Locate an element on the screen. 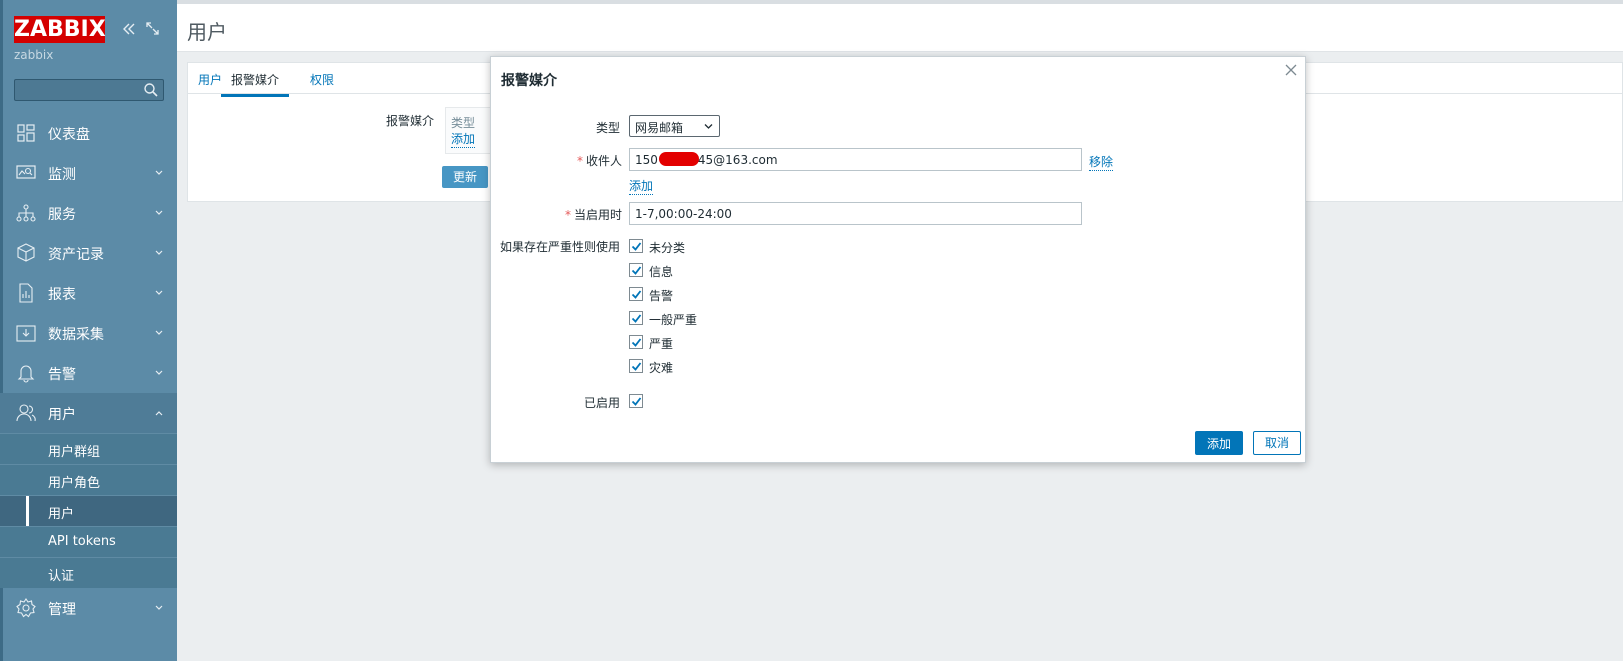 This screenshot has height=661, width=1623. enabled-checkbox is located at coordinates (636, 401).